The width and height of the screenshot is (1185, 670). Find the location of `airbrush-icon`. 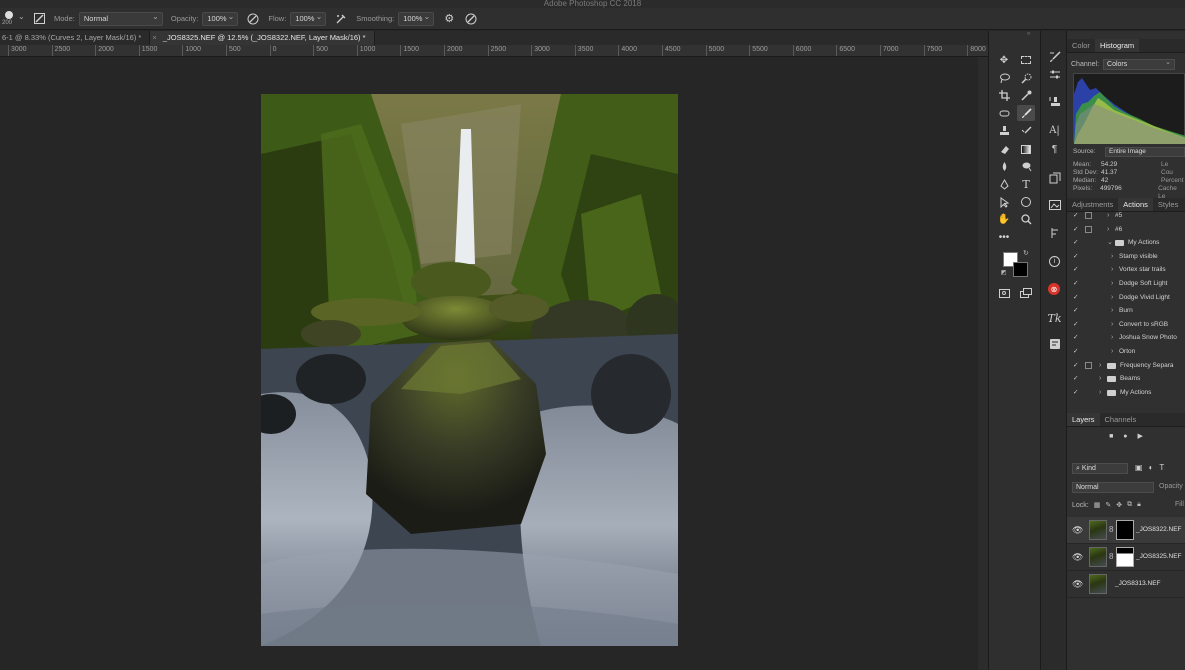

airbrush-icon is located at coordinates (341, 19).